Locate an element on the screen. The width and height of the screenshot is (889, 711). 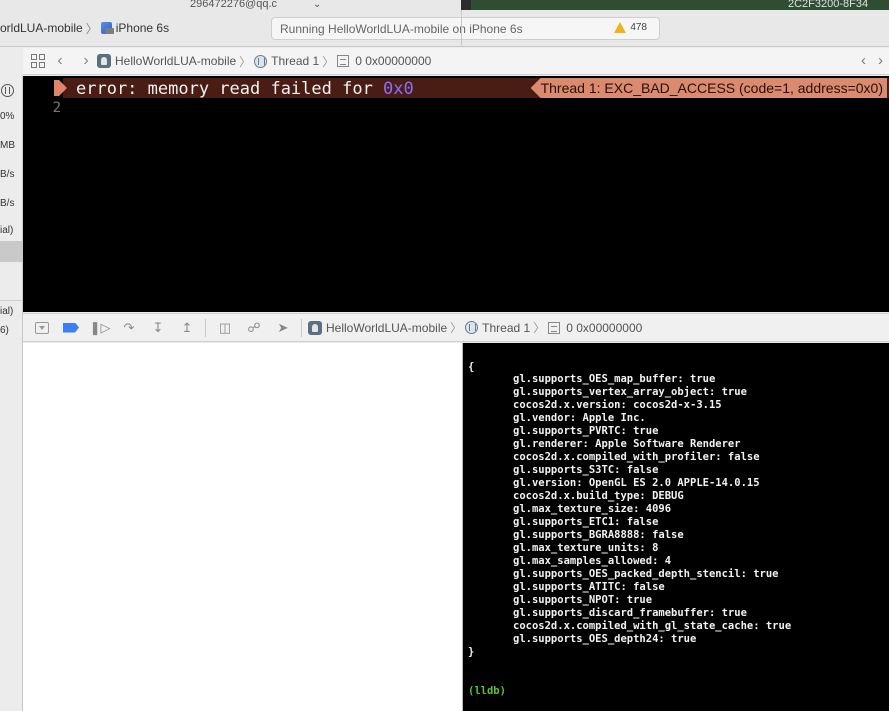
console-line: gl.supports_OES_depth24: true is located at coordinates (605, 639).